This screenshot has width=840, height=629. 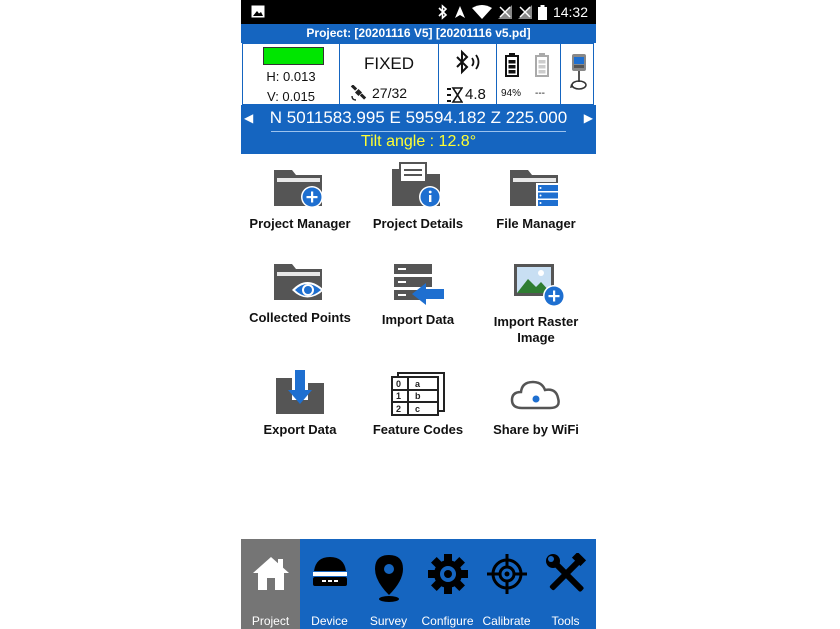 What do you see at coordinates (565, 572) in the screenshot?
I see `tools-icon` at bounding box center [565, 572].